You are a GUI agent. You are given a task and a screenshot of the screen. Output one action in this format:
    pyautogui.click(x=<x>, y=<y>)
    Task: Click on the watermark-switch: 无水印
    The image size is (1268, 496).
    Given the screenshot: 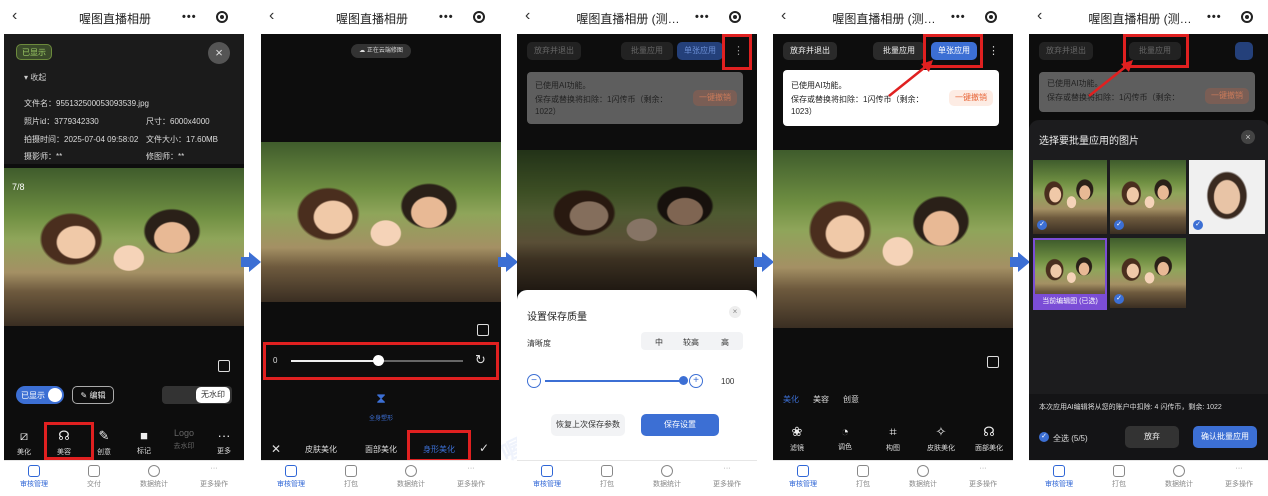 What is the action you would take?
    pyautogui.click(x=197, y=395)
    